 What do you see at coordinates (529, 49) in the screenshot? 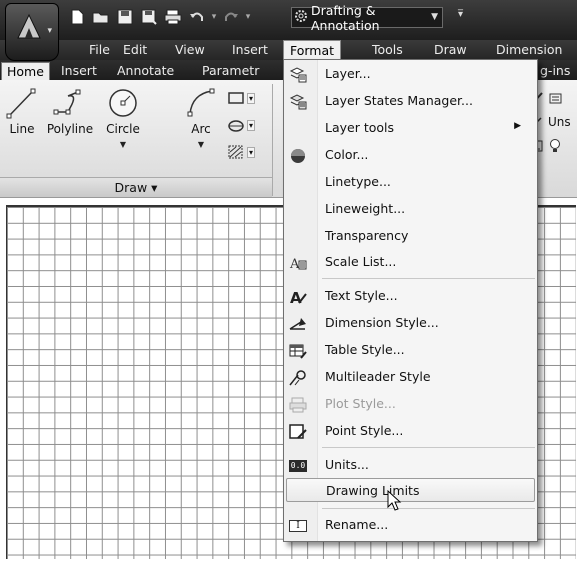
I see `menu-dimension: Dimension` at bounding box center [529, 49].